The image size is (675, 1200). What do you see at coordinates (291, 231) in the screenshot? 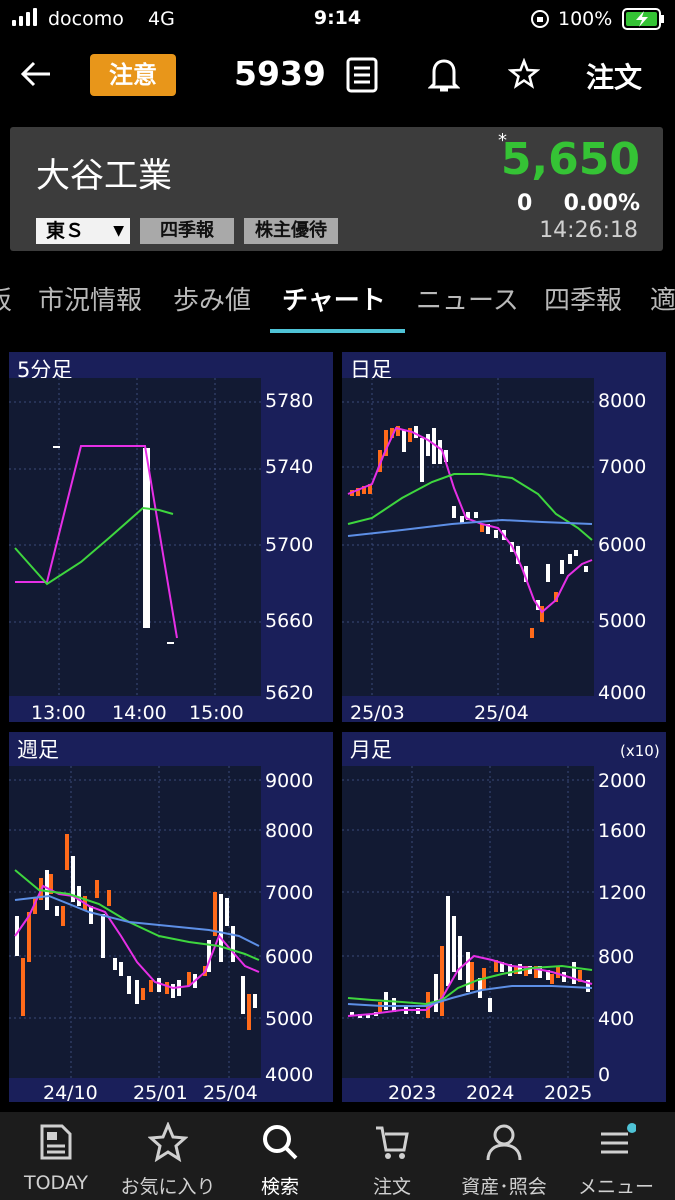
I see `yutai-tag: 株主優待` at bounding box center [291, 231].